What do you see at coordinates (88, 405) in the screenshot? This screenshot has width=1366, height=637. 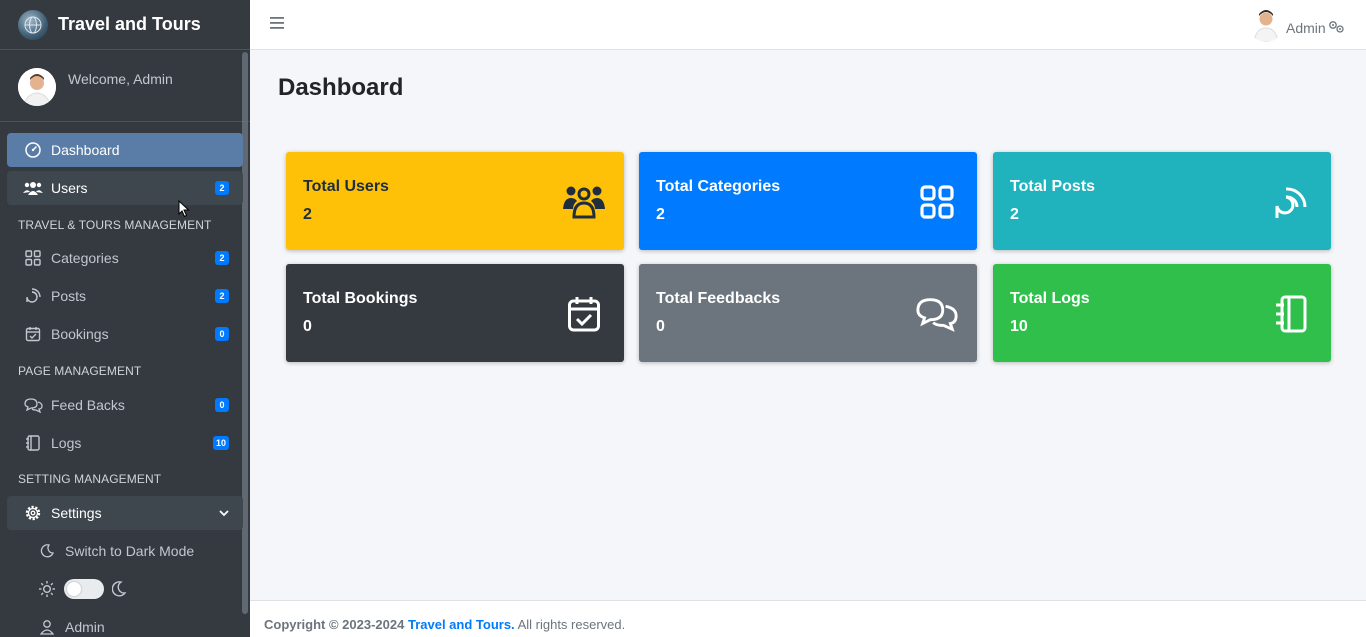 I see `sidebar-item-label: Feed Backs` at bounding box center [88, 405].